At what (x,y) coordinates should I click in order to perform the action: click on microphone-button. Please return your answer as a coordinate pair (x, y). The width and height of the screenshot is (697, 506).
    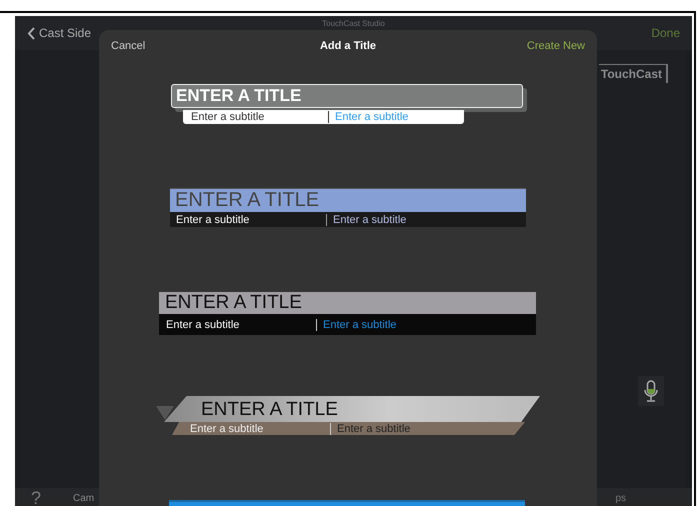
    Looking at the image, I should click on (651, 391).